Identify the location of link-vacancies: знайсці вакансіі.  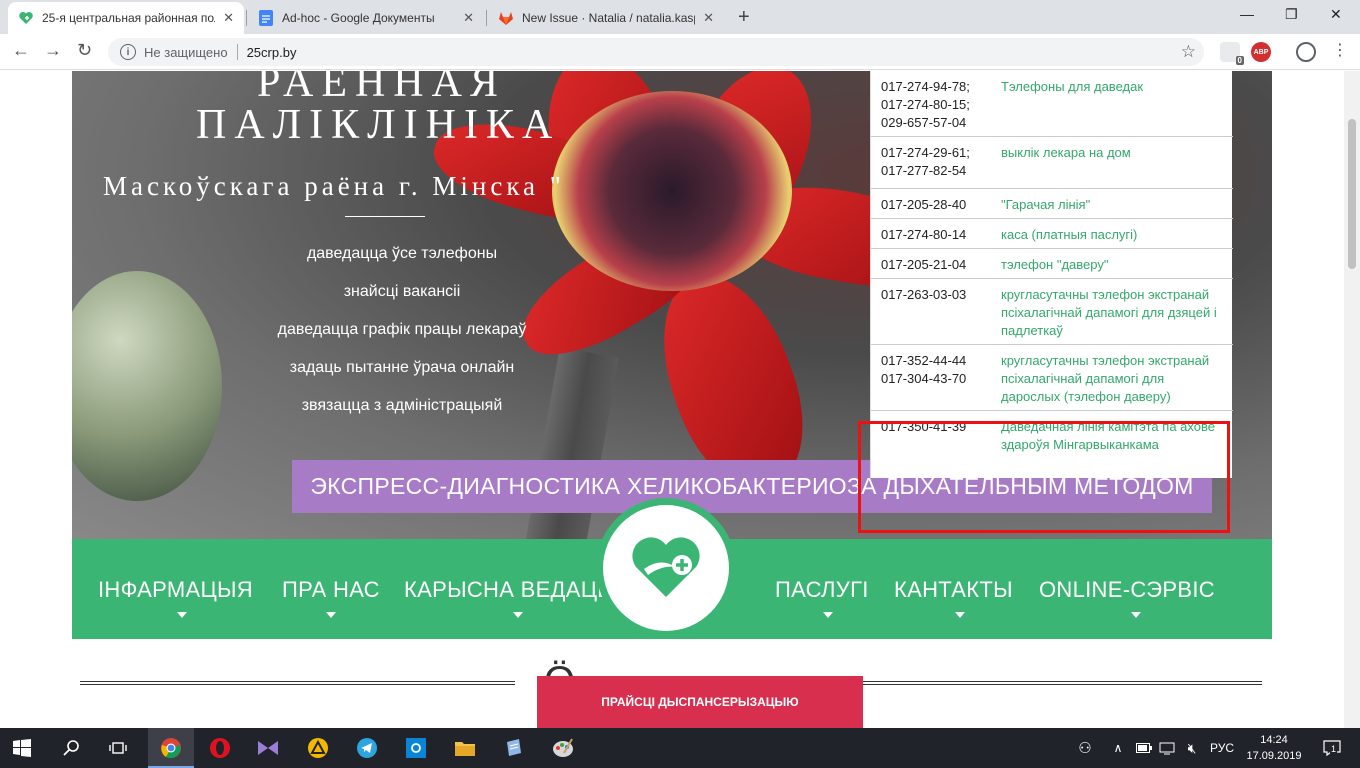
(402, 292).